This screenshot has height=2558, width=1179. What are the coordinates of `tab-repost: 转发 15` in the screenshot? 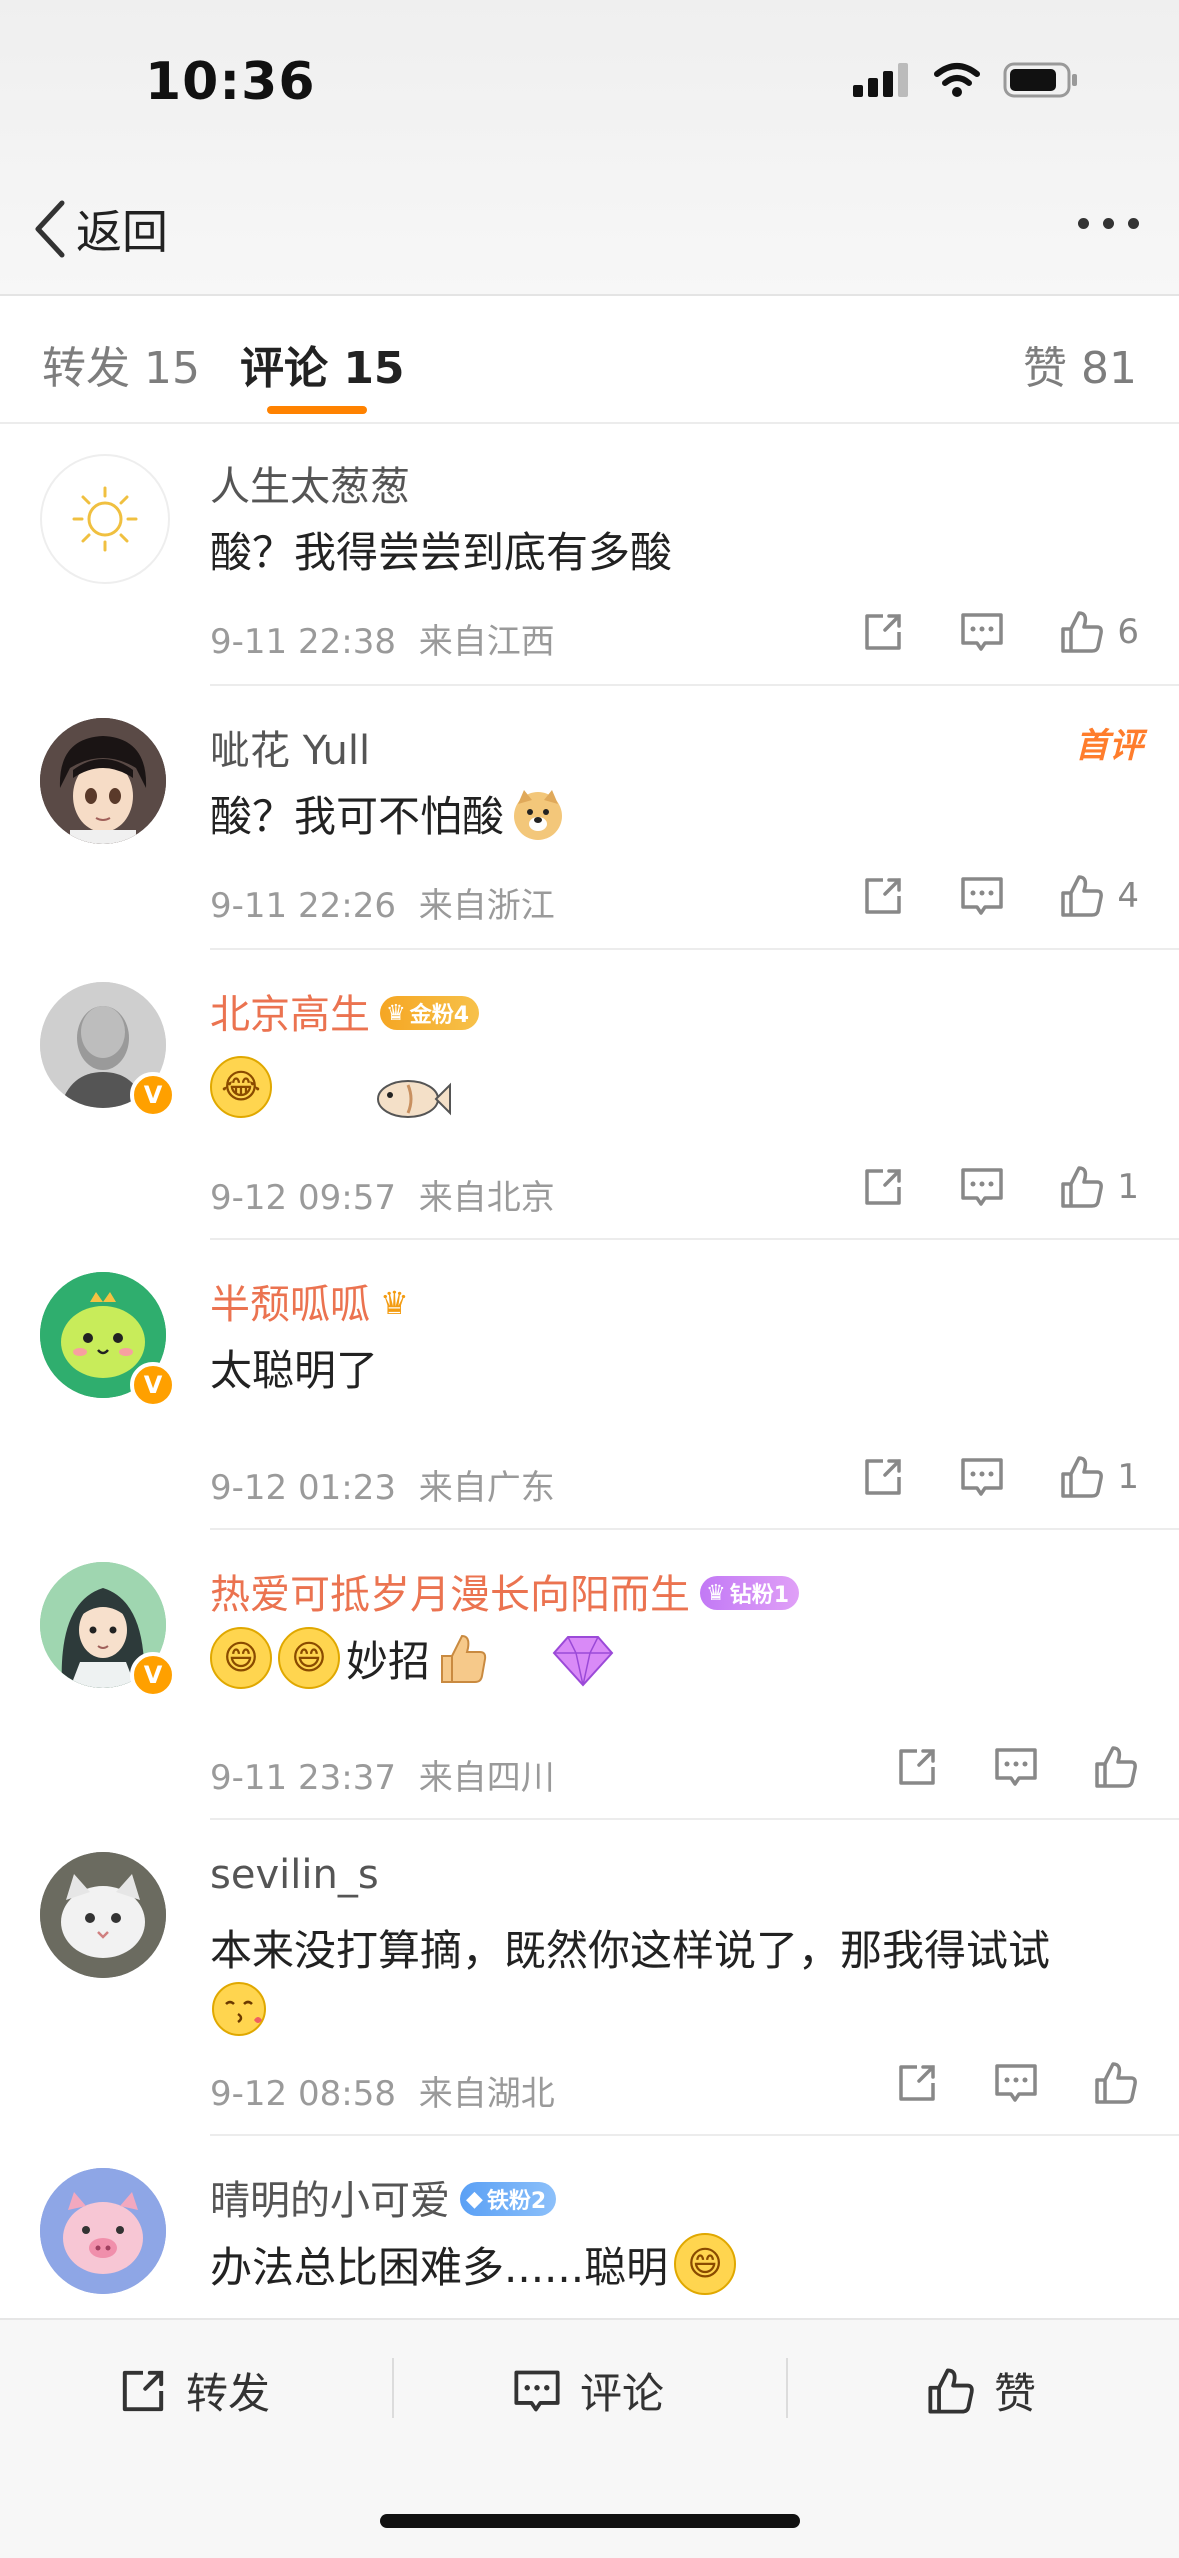 It's located at (121, 364).